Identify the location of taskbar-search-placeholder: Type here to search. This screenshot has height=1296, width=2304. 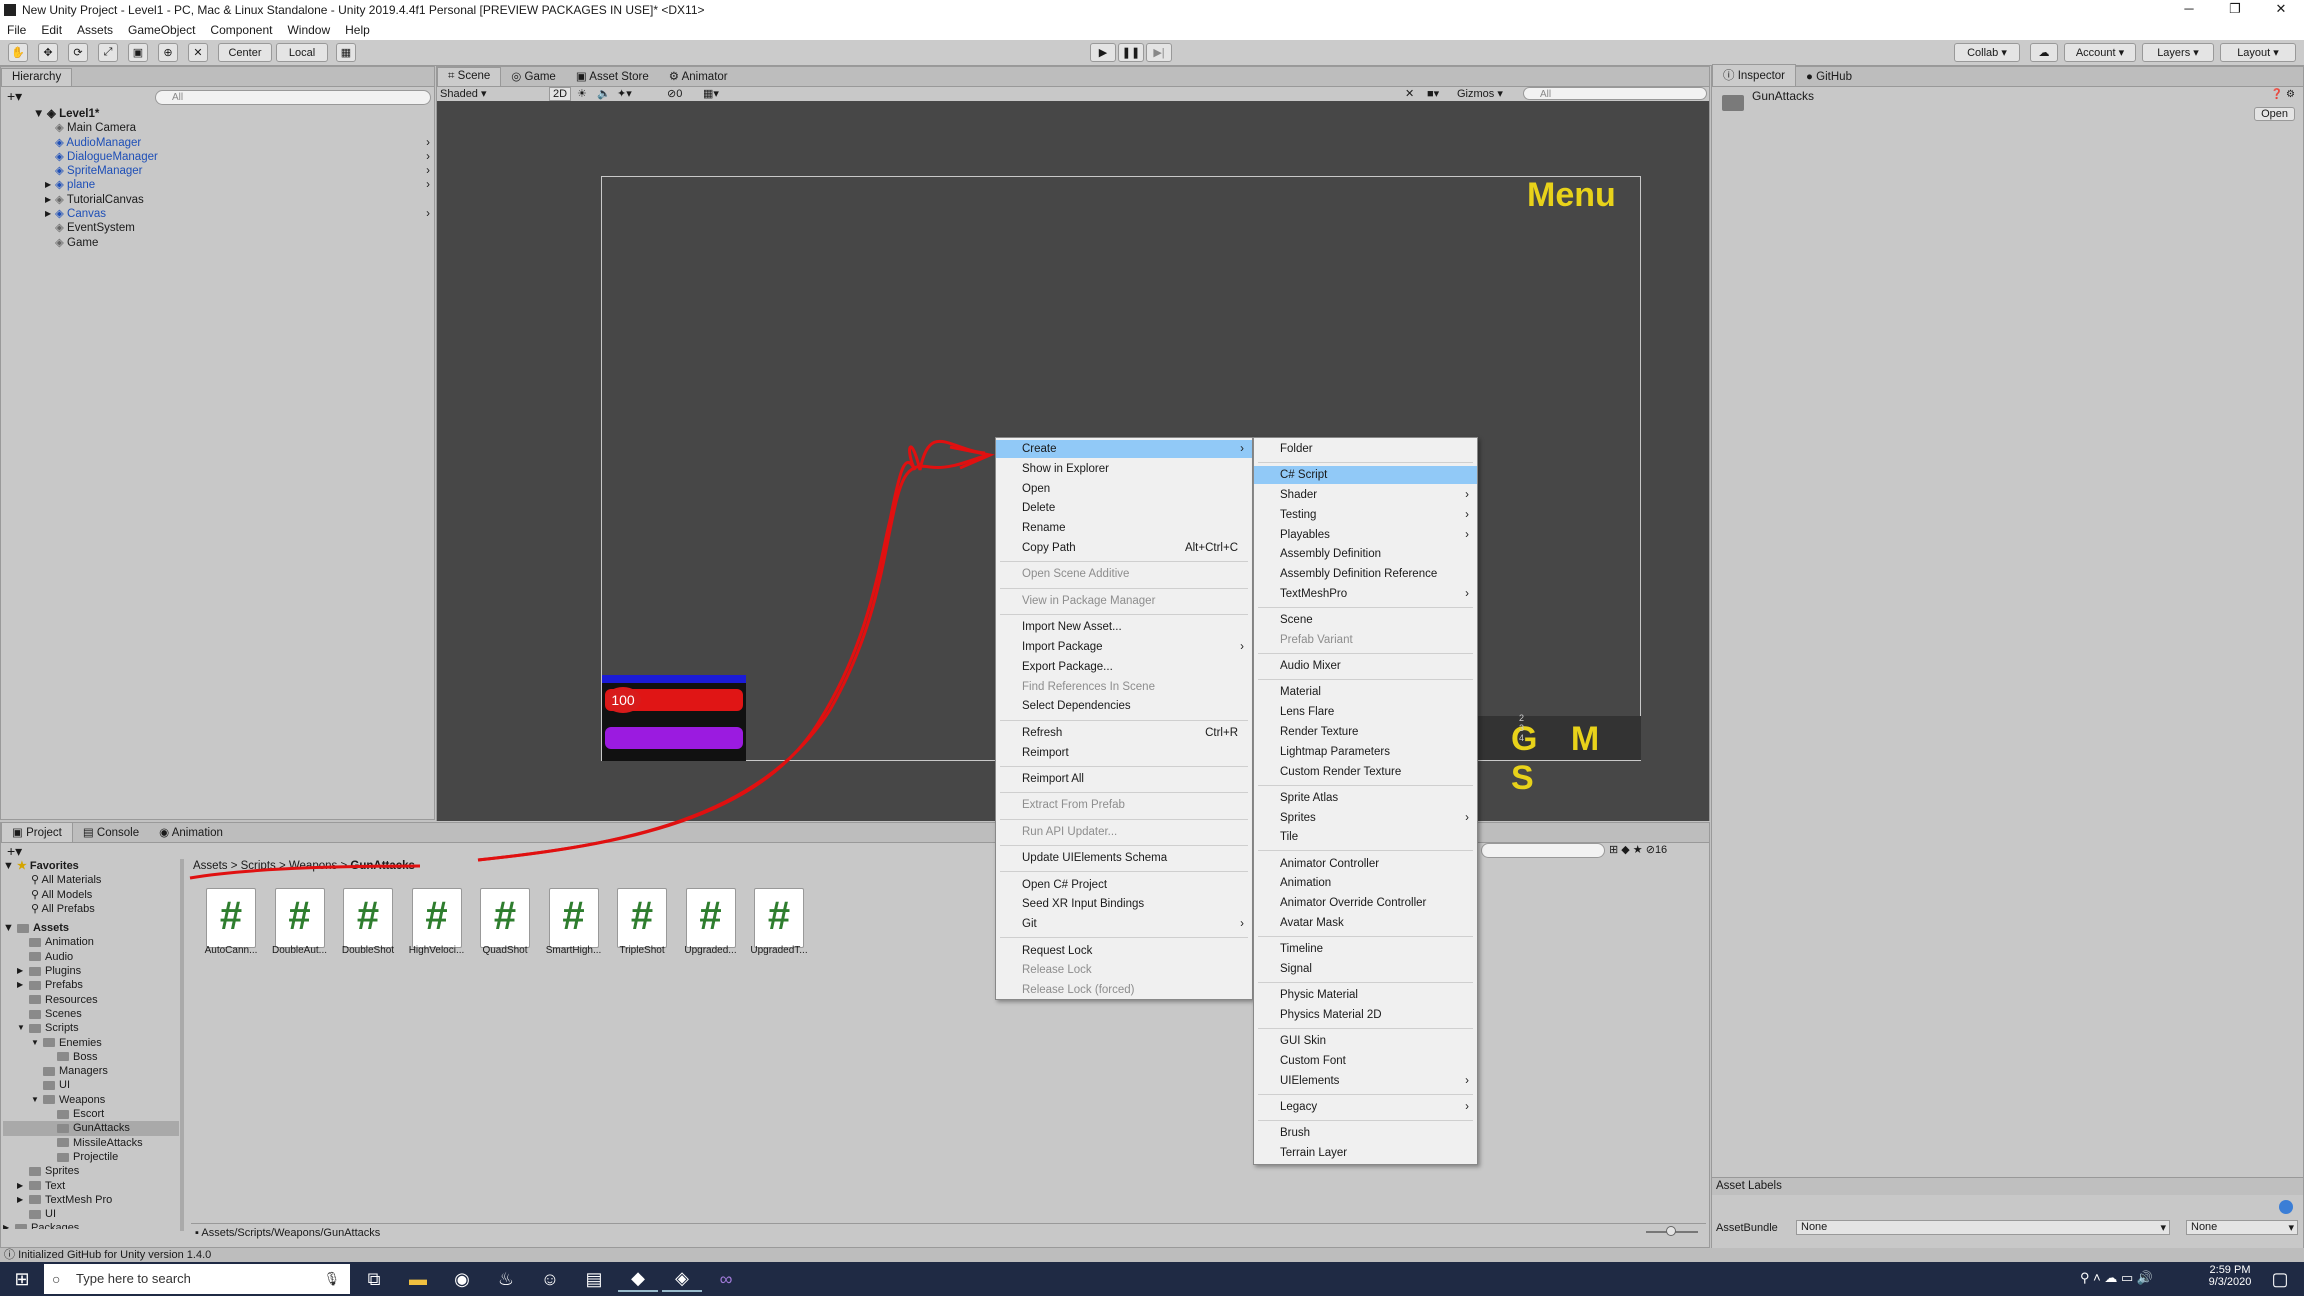
(133, 1278).